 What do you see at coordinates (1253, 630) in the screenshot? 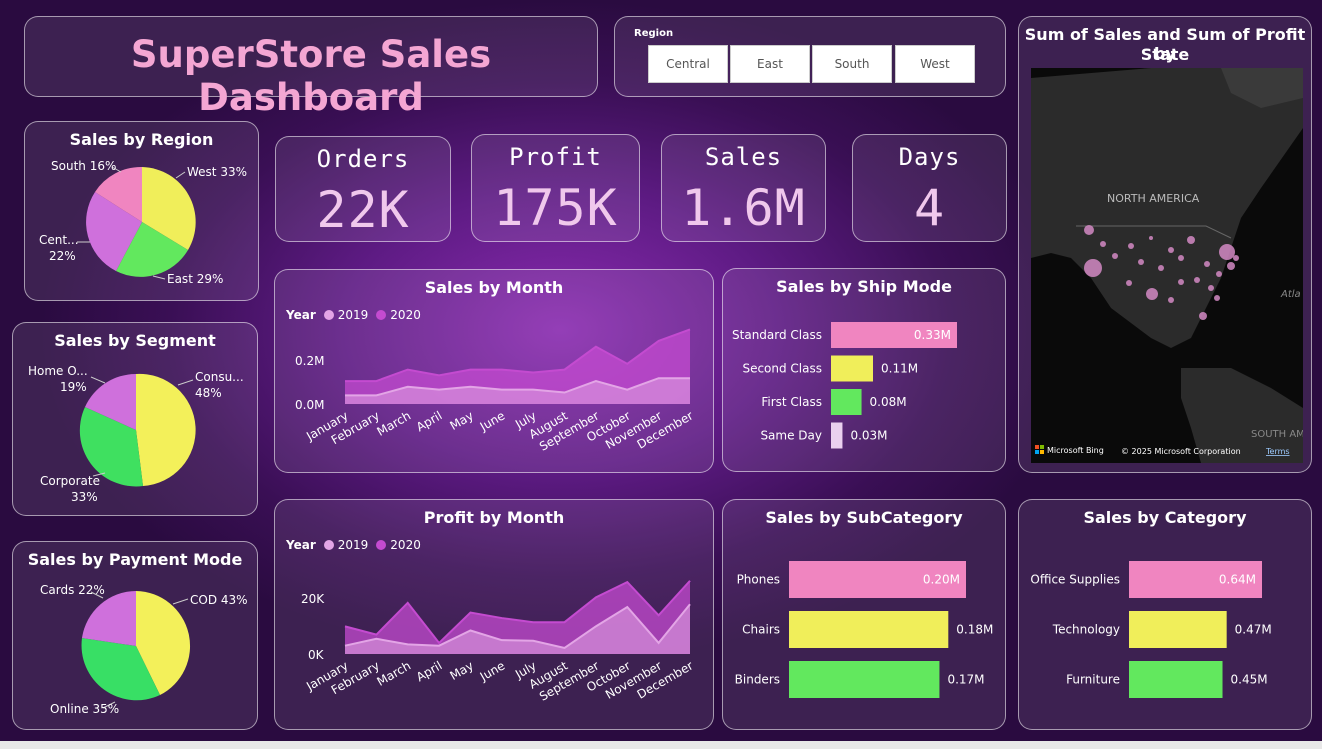
I see `bar-value-label: 0.47M` at bounding box center [1253, 630].